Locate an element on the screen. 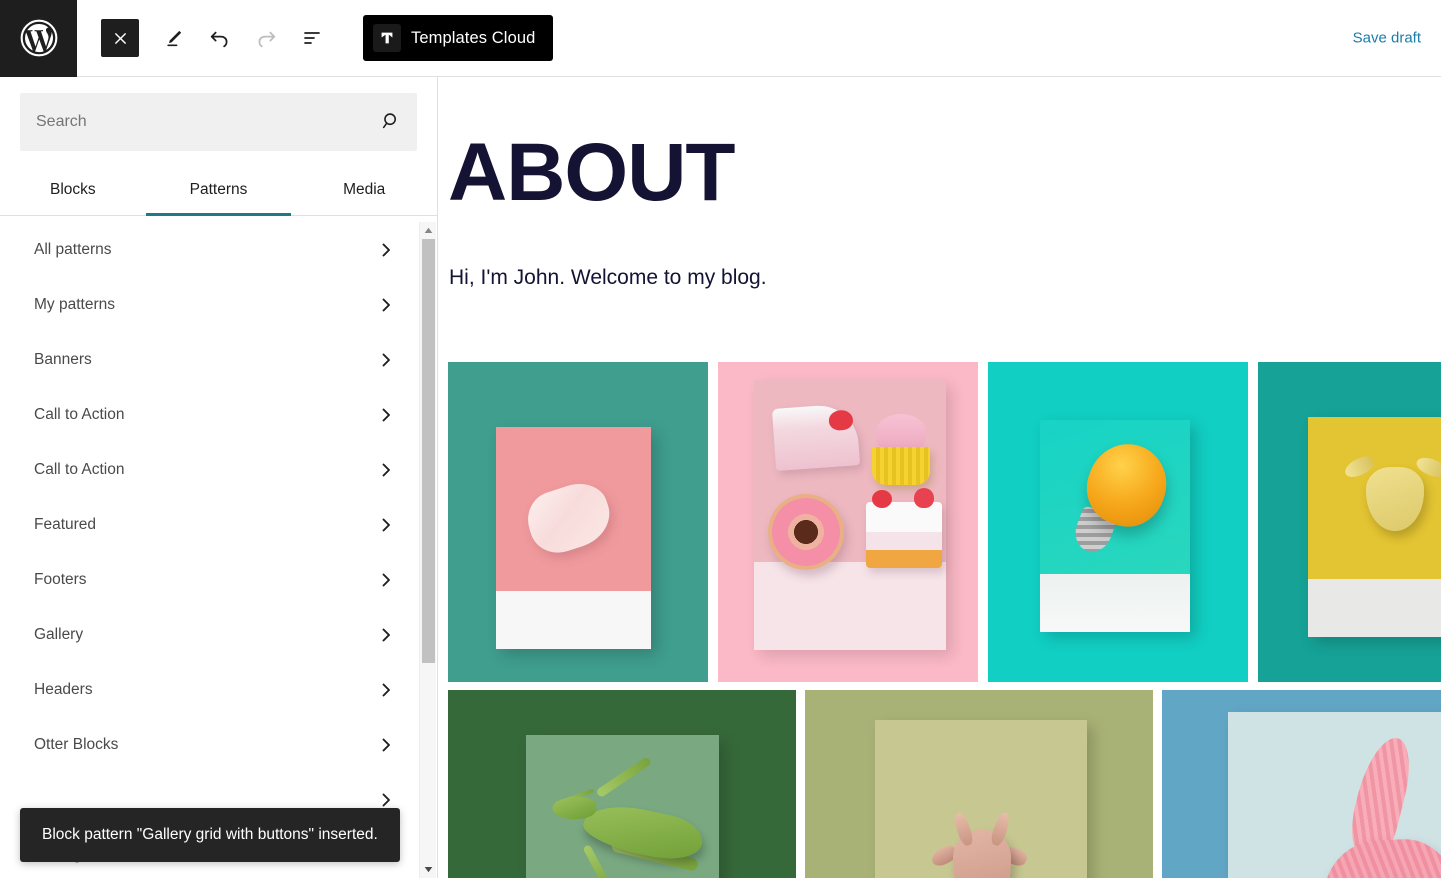 The image size is (1441, 878). gallery-image-grasshopper is located at coordinates (622, 784).